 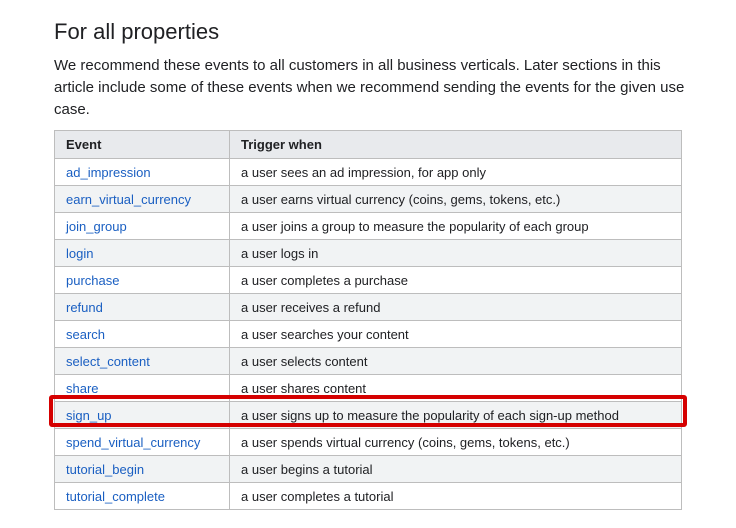 I want to click on event-link: select_content, so click(x=108, y=361).